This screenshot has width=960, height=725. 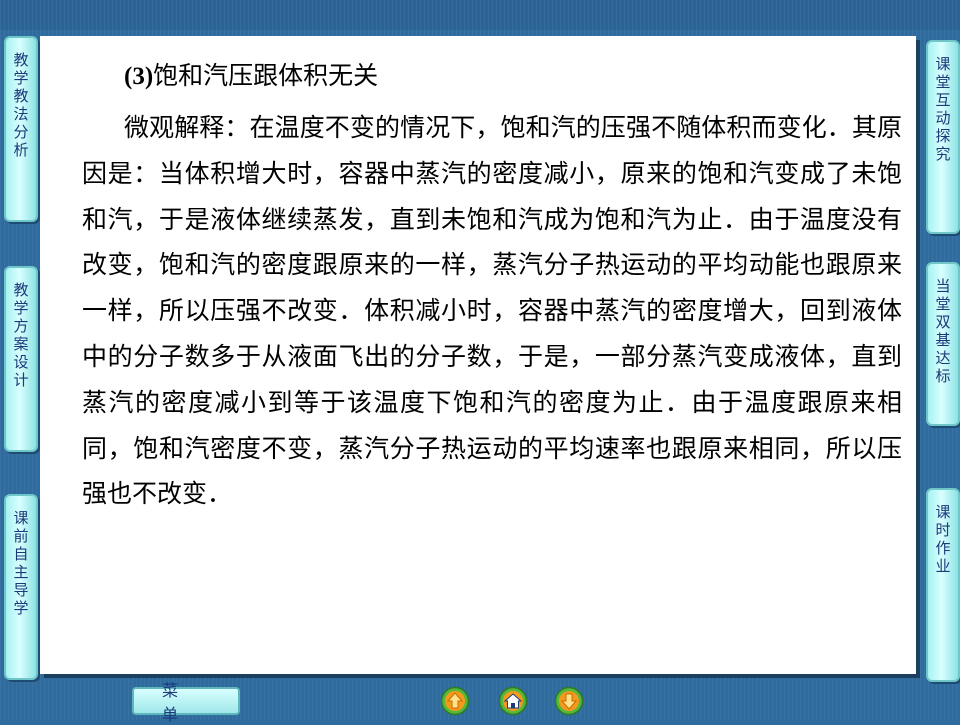 What do you see at coordinates (942, 110) in the screenshot?
I see `nav-tab-label: 课堂互动探究` at bounding box center [942, 110].